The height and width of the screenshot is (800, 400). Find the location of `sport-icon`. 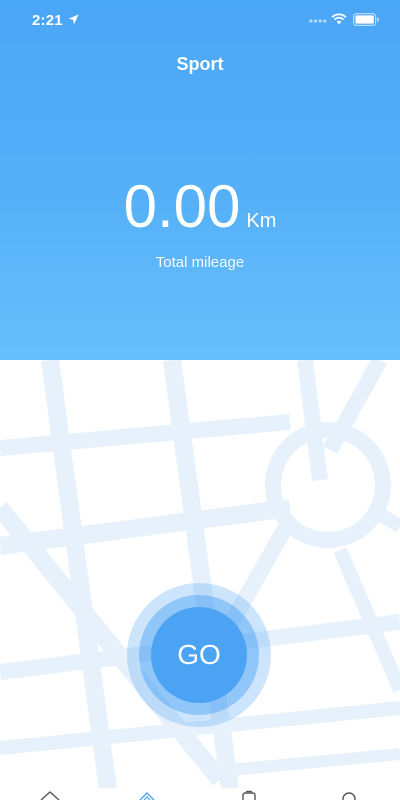

sport-icon is located at coordinates (147, 795).